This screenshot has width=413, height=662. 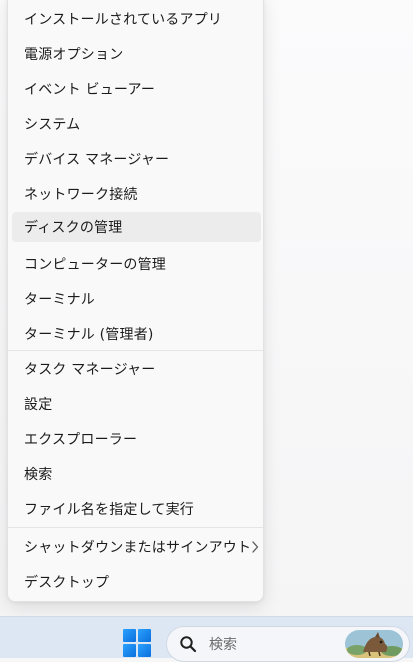 What do you see at coordinates (188, 644) in the screenshot?
I see `search-icon` at bounding box center [188, 644].